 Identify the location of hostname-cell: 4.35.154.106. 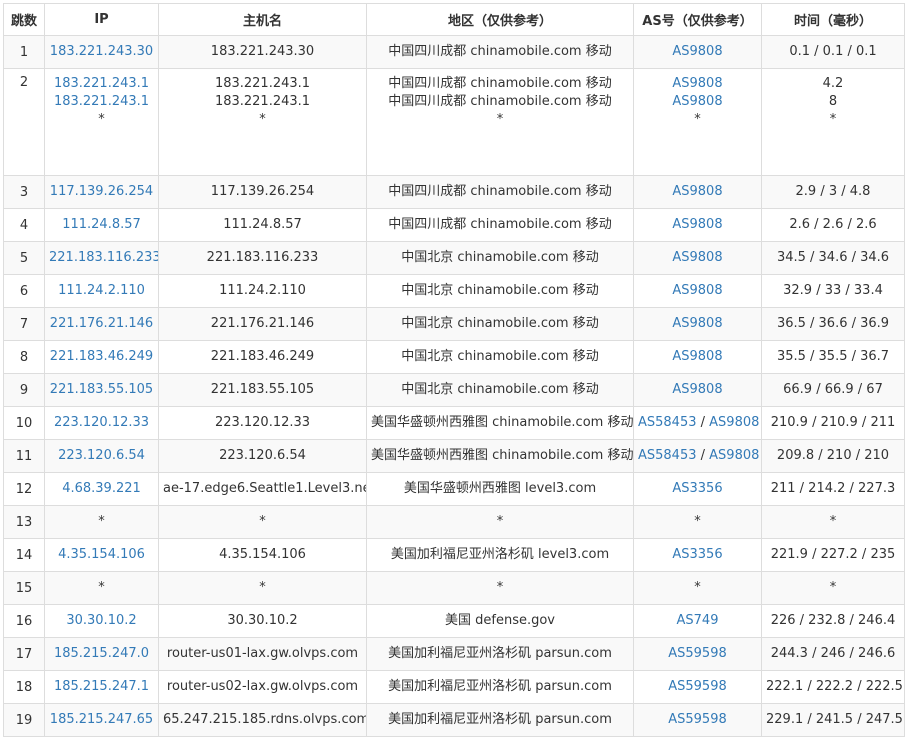
(262, 555).